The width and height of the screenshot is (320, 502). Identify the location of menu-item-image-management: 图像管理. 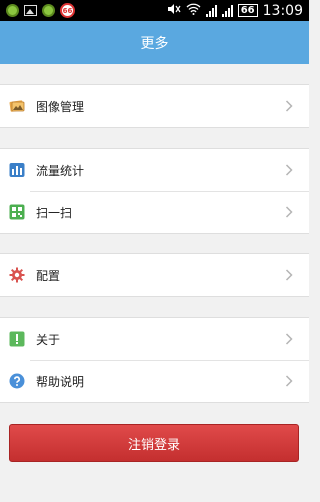
(154, 106).